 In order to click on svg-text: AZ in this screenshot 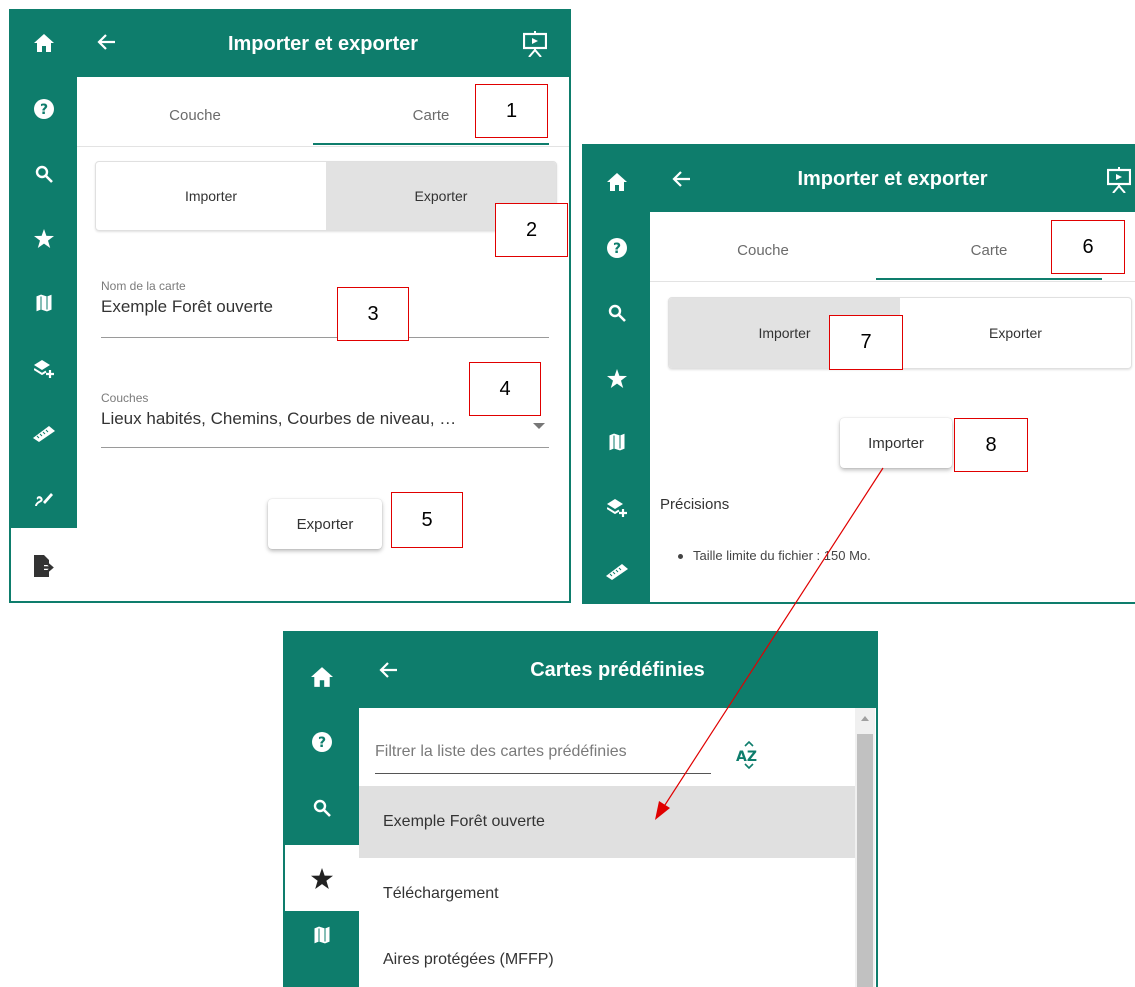, I will do `click(746, 757)`.